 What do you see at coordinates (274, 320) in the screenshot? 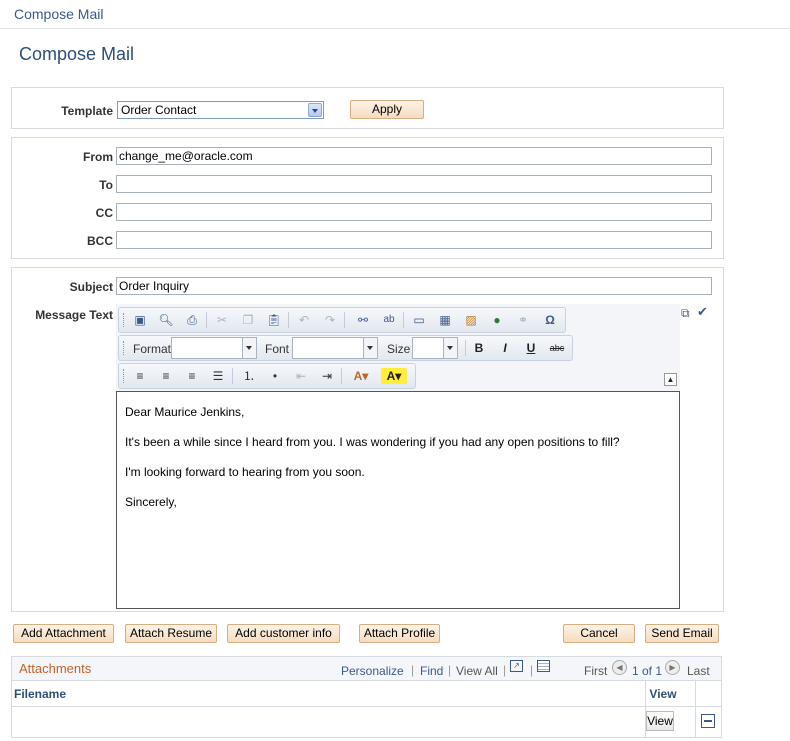
I see `paste-icon: 📋︎` at bounding box center [274, 320].